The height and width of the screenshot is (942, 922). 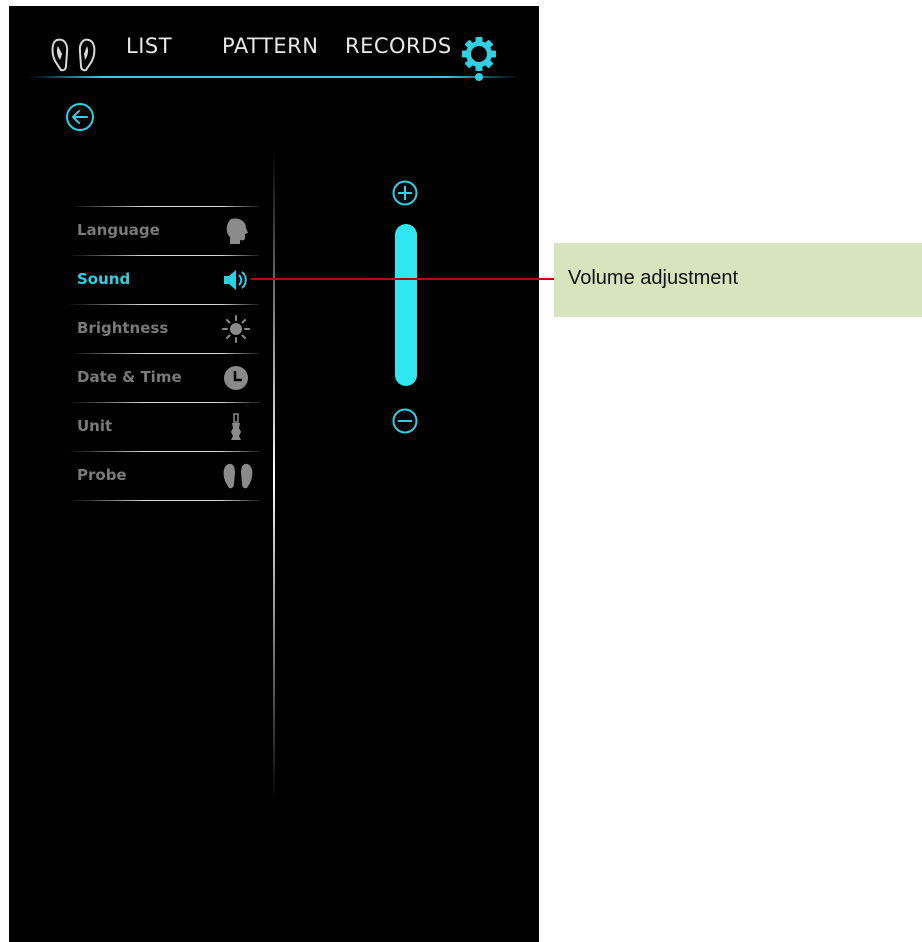 What do you see at coordinates (164, 280) in the screenshot?
I see `menu-item-sound: Sound` at bounding box center [164, 280].